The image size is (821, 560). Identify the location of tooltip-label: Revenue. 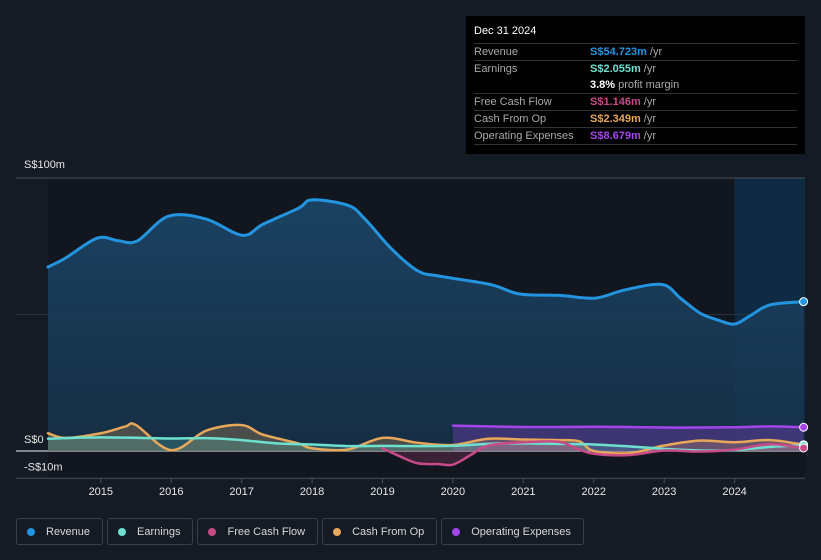
(496, 52).